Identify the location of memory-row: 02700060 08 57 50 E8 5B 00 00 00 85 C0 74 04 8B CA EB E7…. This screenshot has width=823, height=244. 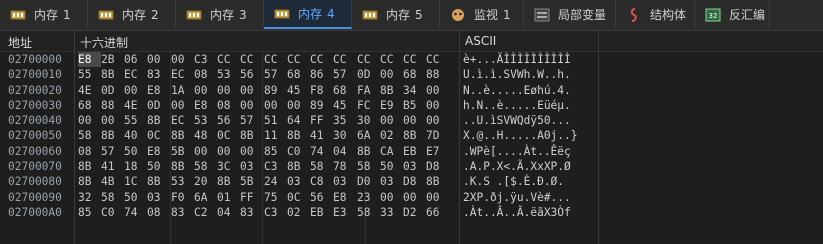
(411, 151).